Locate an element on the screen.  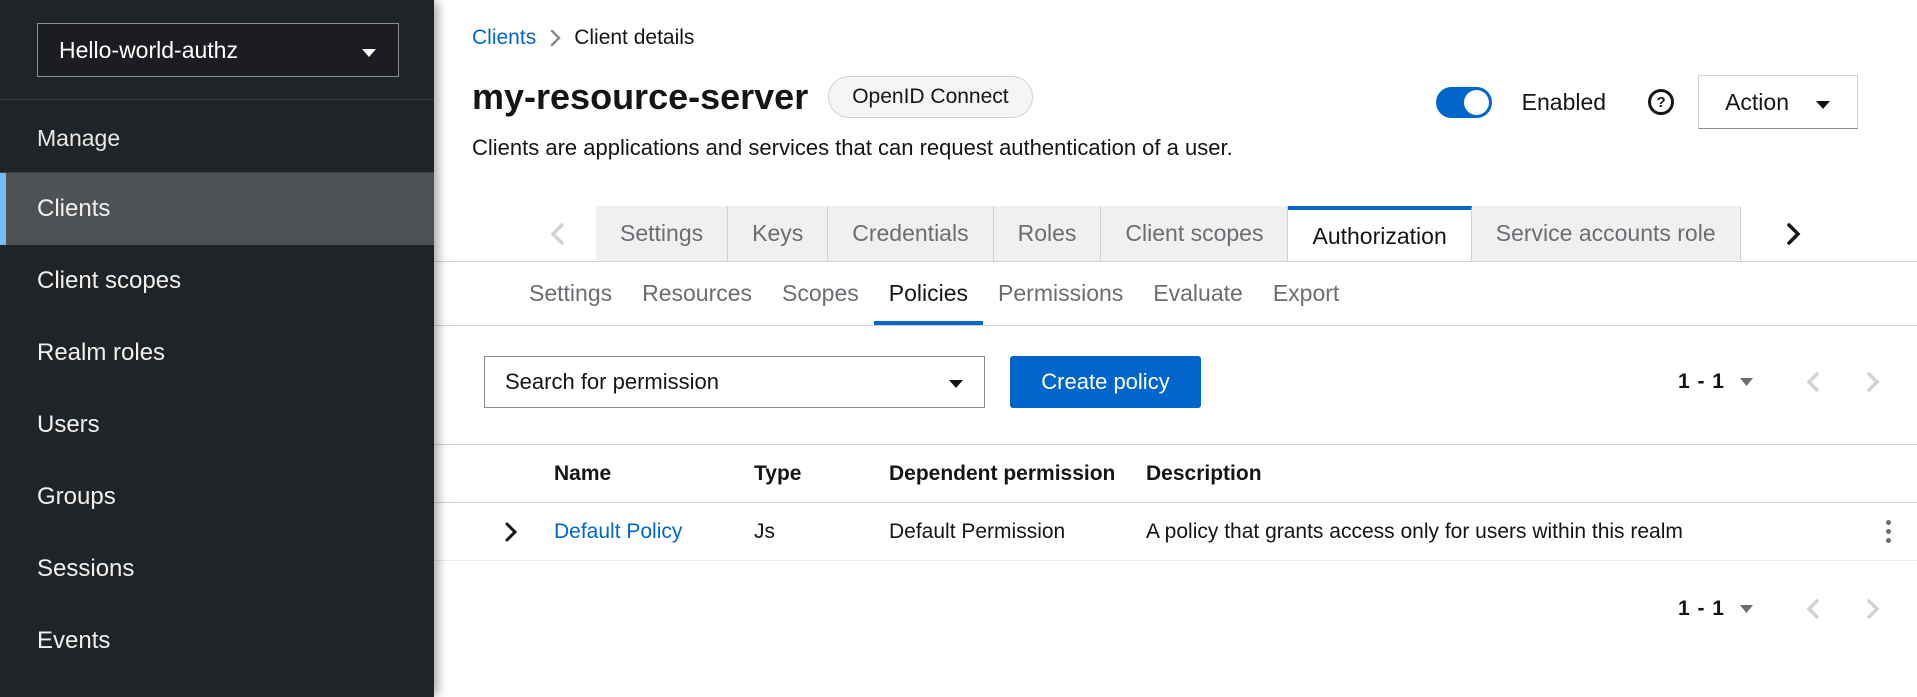
sidebar-item-clients: Clients is located at coordinates (217, 209).